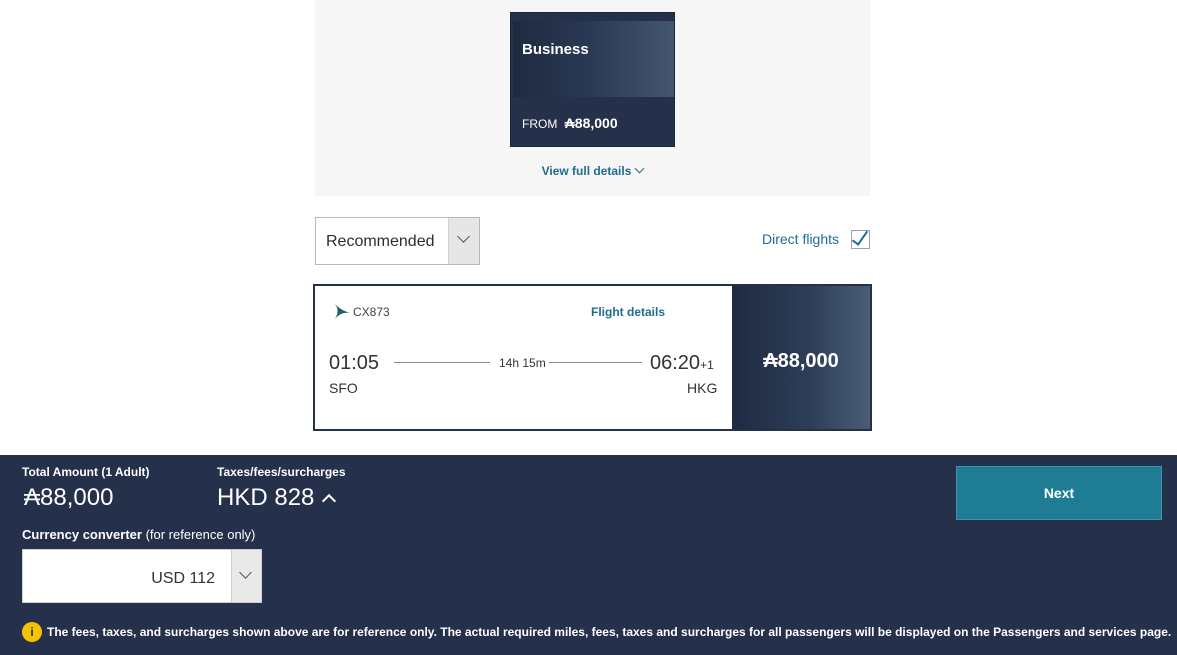 The width and height of the screenshot is (1177, 655). I want to click on cabin-card-business: Business FROM ₳88,000, so click(592, 79).